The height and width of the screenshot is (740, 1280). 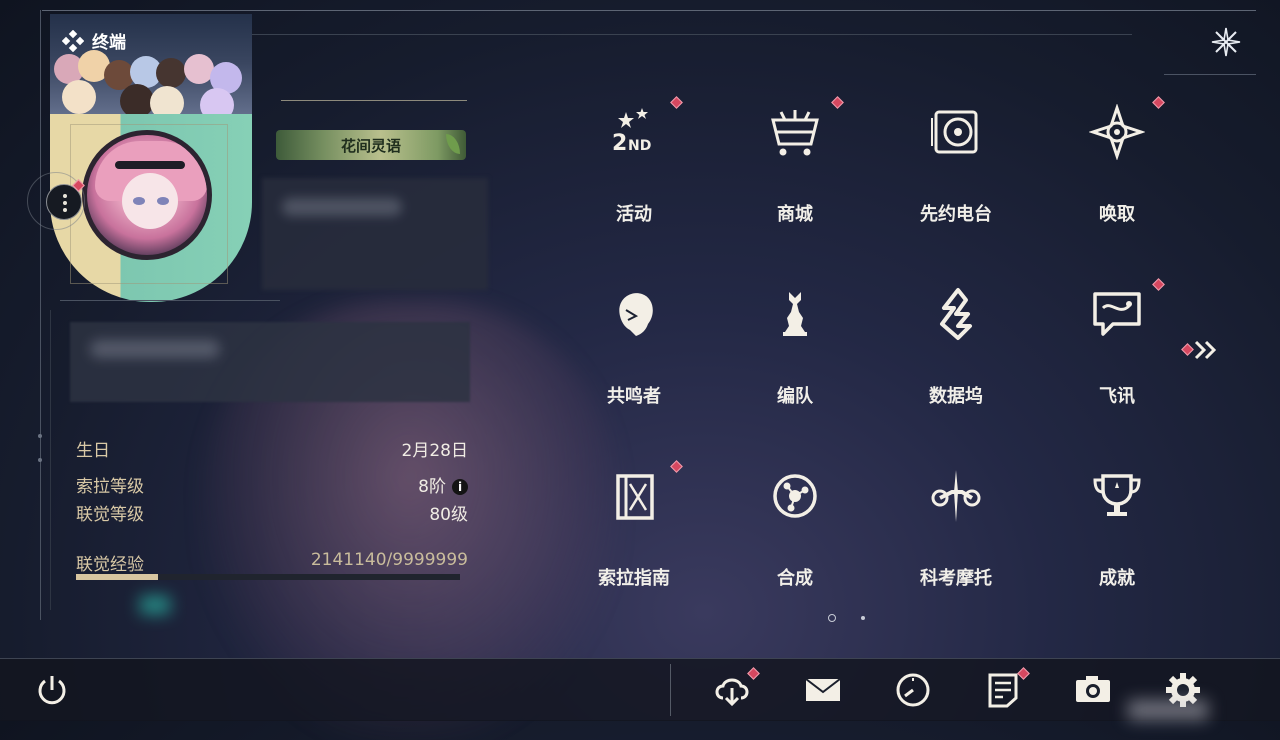 What do you see at coordinates (956, 343) in the screenshot?
I see `menu-item-data-bank: 数据坞` at bounding box center [956, 343].